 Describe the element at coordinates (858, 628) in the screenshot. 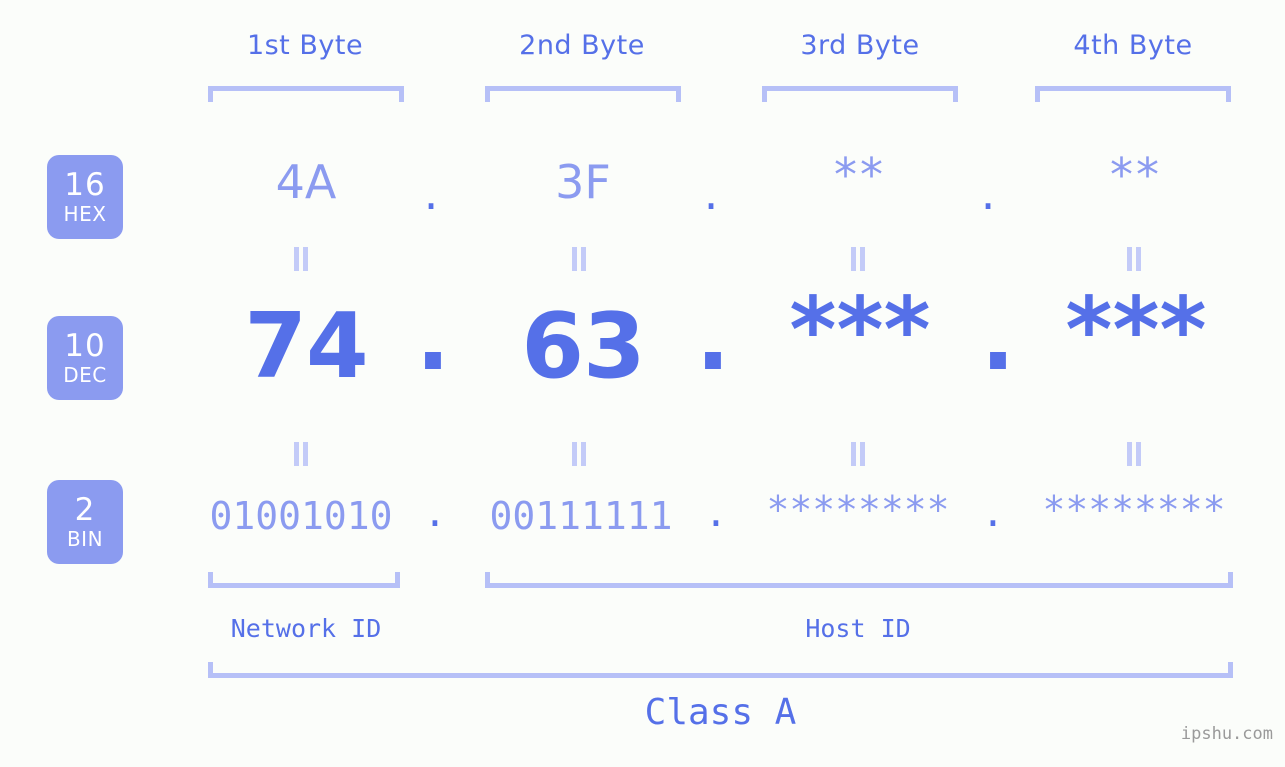

I see `host-id-label: Host ID` at that location.